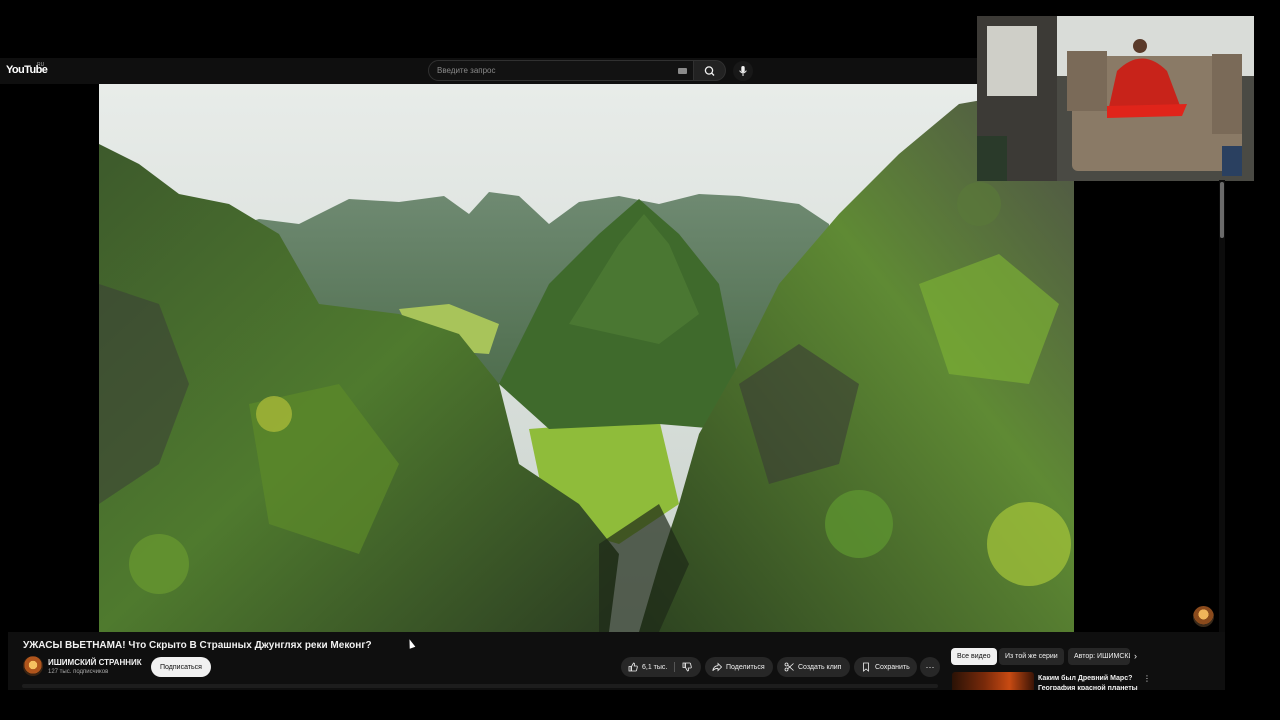  Describe the element at coordinates (1222, 435) in the screenshot. I see `page-scrollbar` at that location.